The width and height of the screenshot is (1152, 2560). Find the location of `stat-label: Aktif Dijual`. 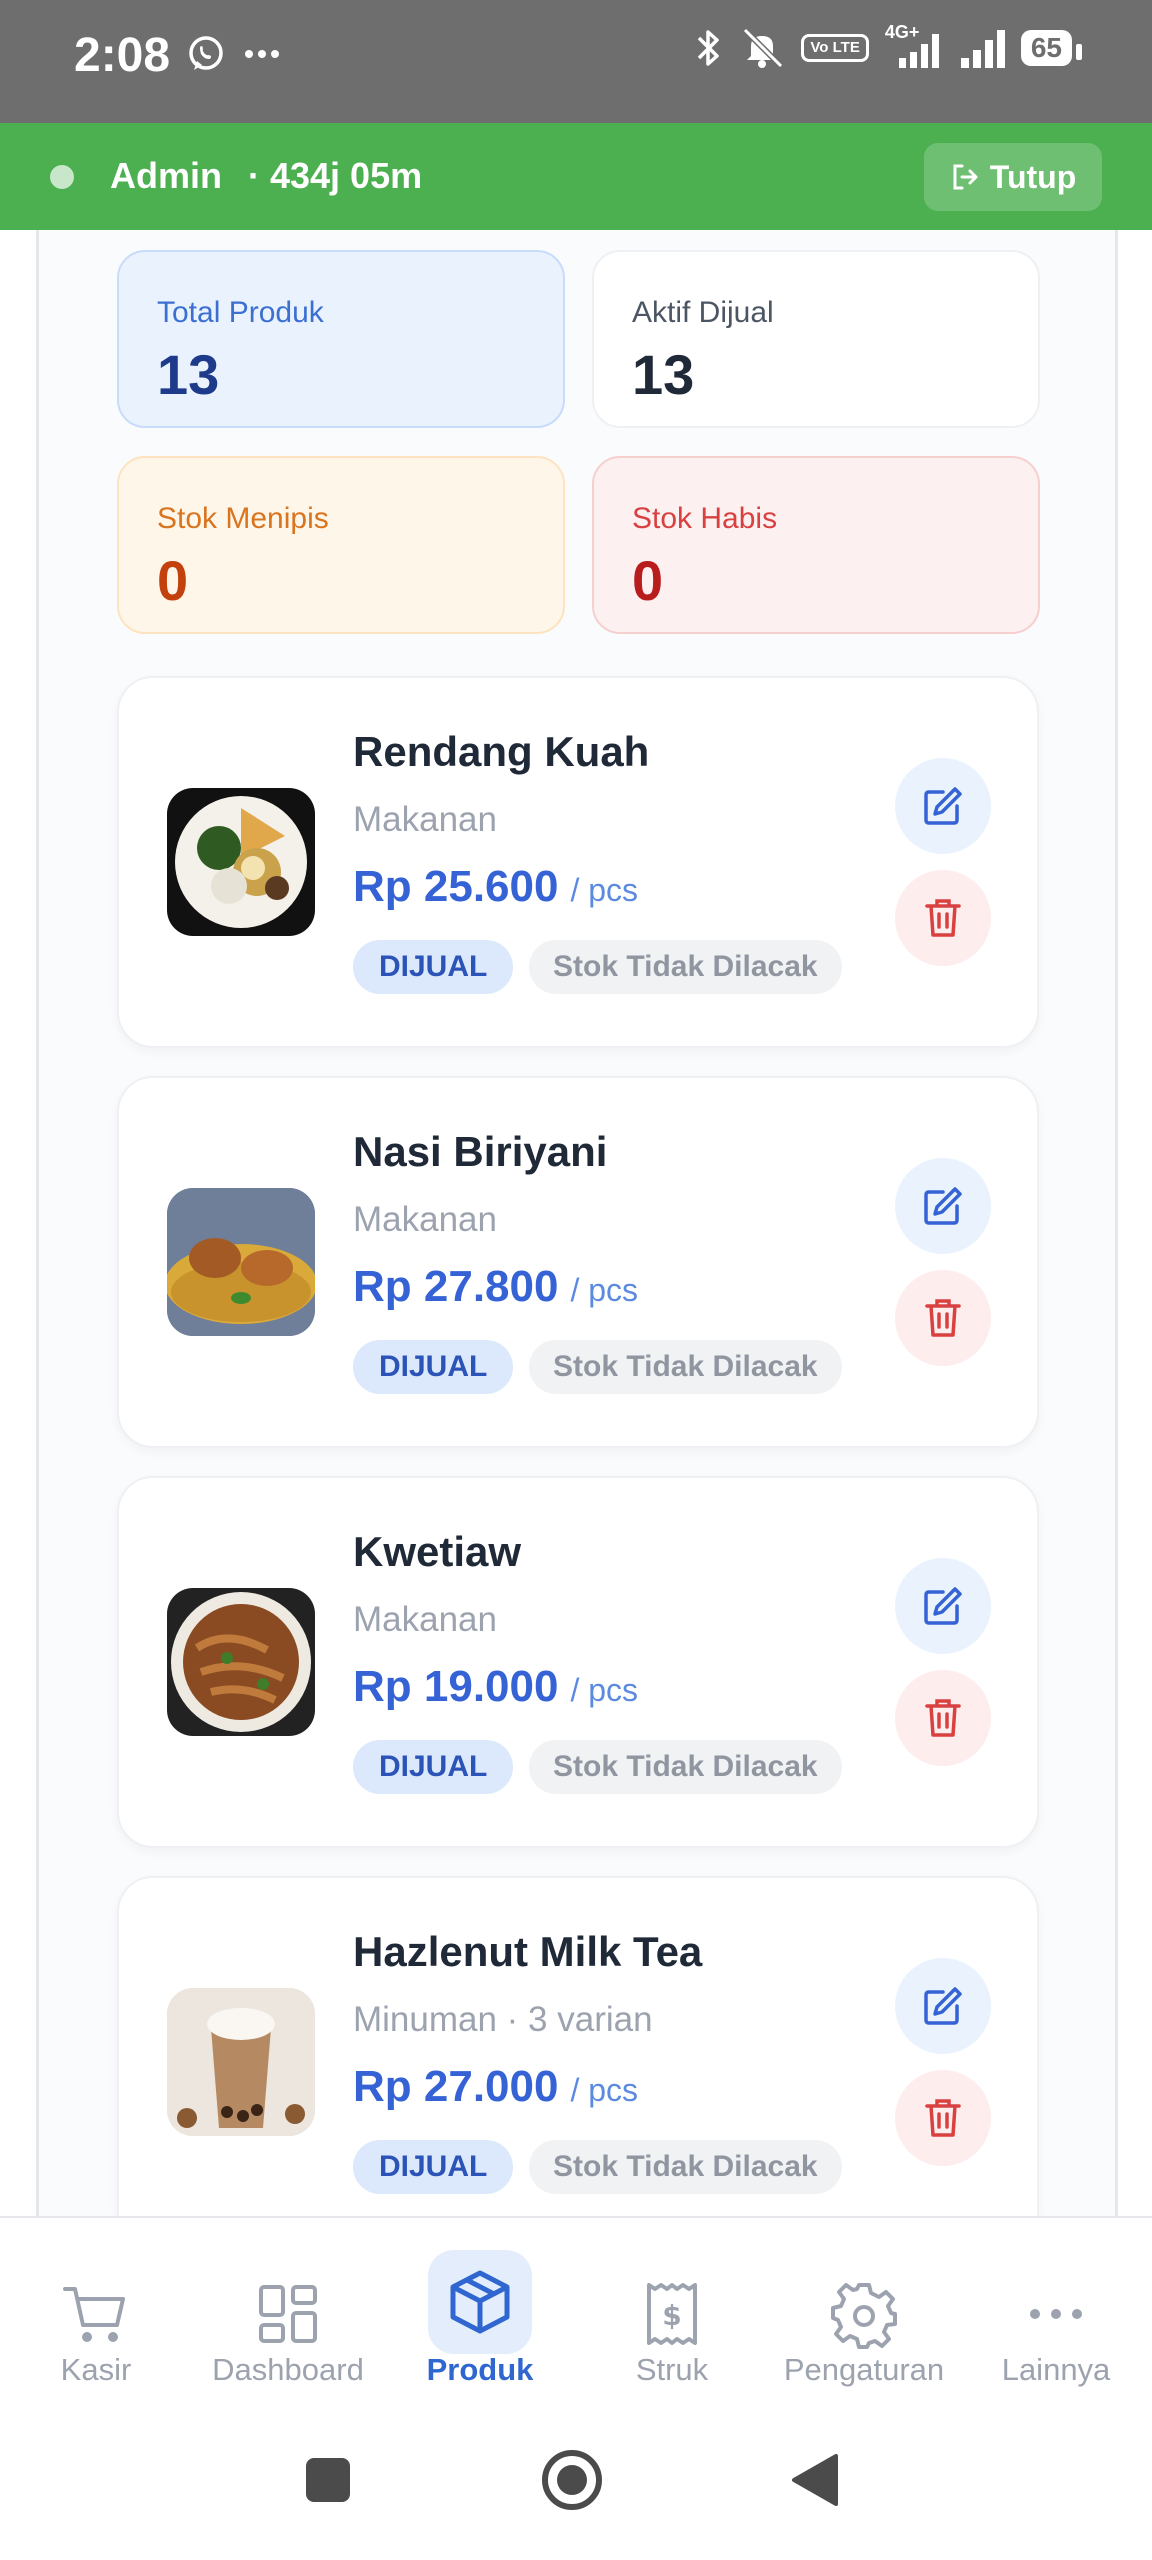

stat-label: Aktif Dijual is located at coordinates (703, 312).